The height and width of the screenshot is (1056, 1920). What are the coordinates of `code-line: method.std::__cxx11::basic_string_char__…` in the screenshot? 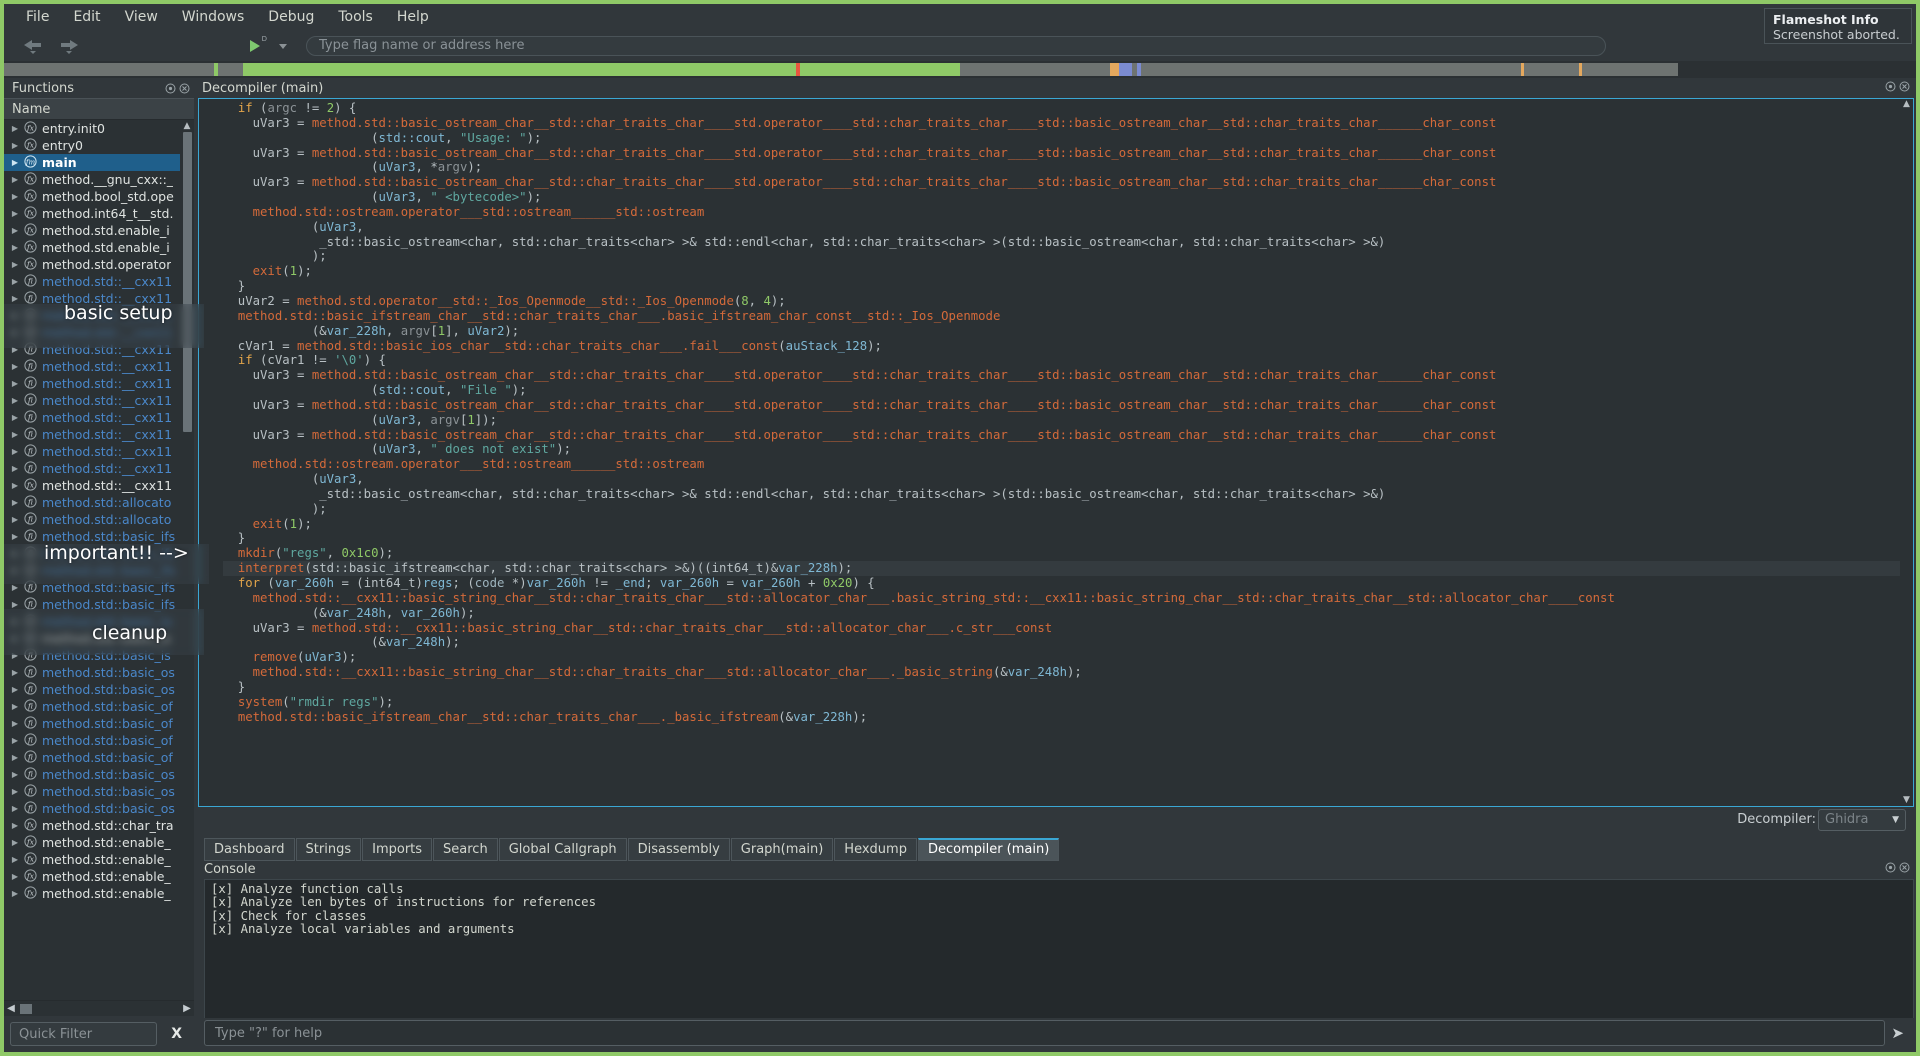 It's located at (1068, 672).